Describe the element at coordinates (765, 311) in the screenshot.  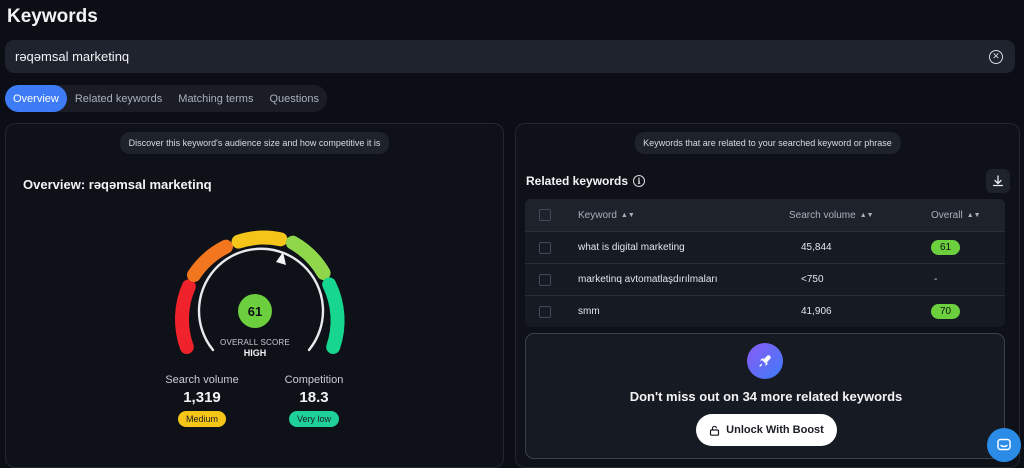
I see `table-row: smm 41,906 70` at that location.